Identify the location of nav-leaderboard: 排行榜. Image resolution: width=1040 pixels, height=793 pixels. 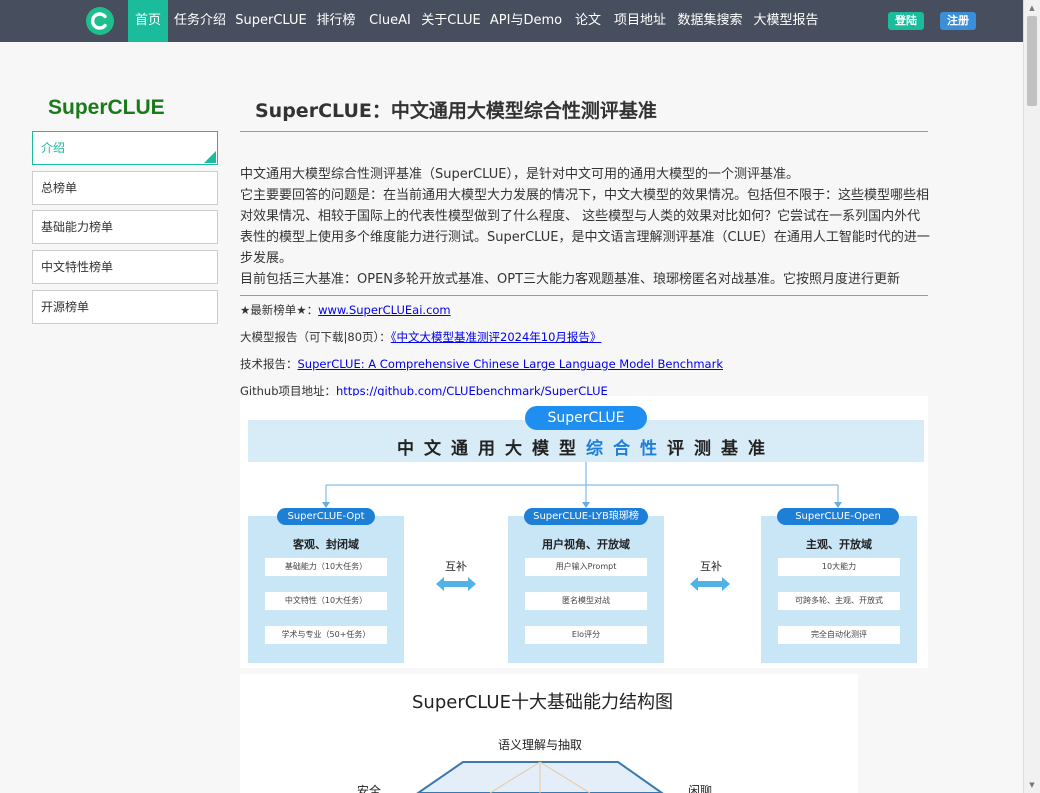
(336, 21).